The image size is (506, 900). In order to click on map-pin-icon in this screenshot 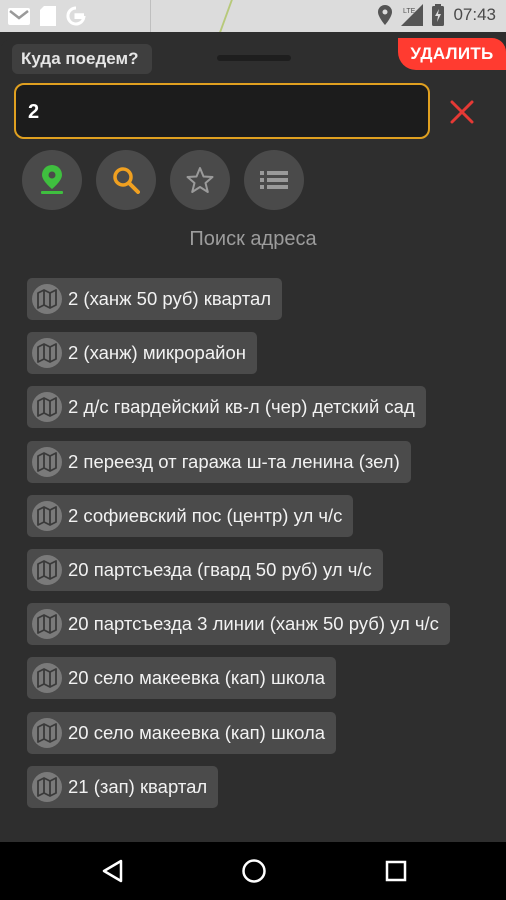, I will do `click(52, 179)`.